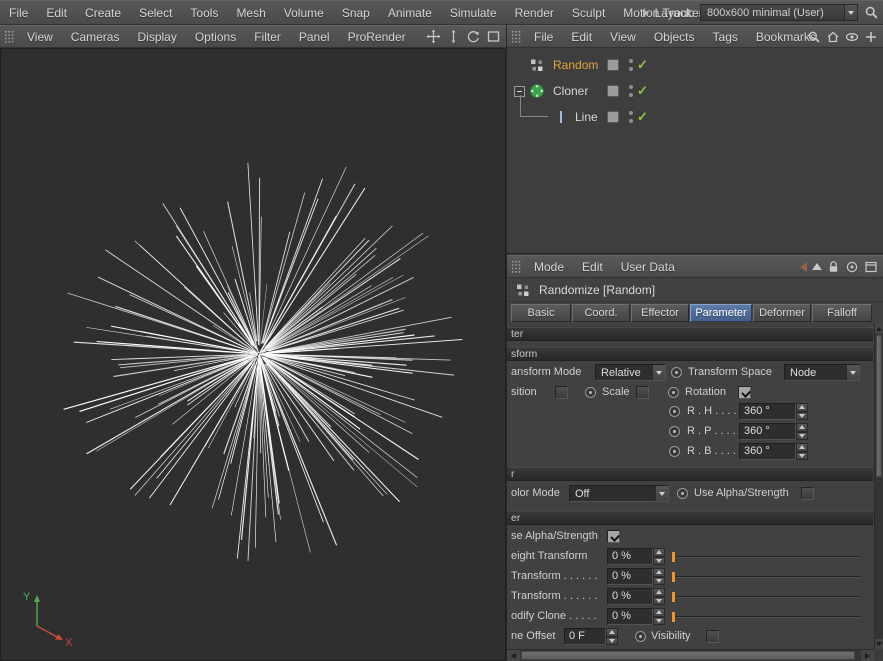  What do you see at coordinates (852, 37) in the screenshot?
I see `eye-icon` at bounding box center [852, 37].